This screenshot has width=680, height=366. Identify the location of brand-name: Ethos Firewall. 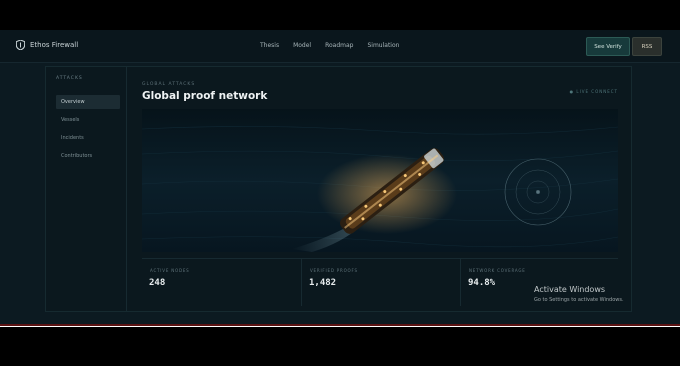
(54, 45).